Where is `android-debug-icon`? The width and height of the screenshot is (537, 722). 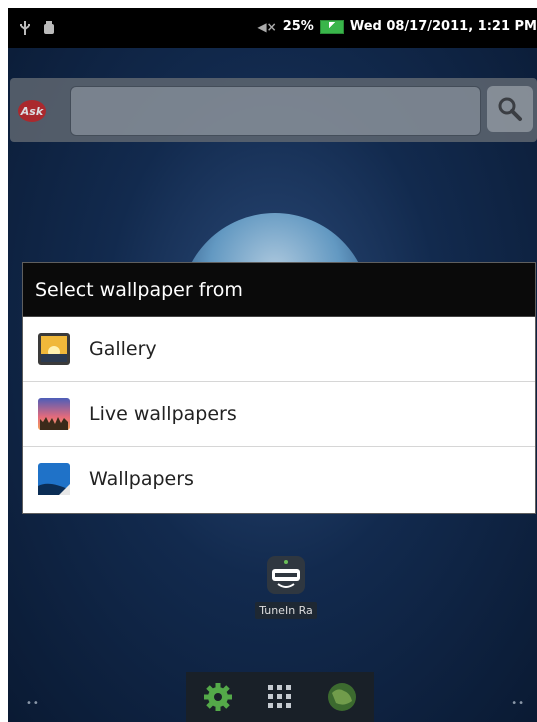 android-debug-icon is located at coordinates (49, 27).